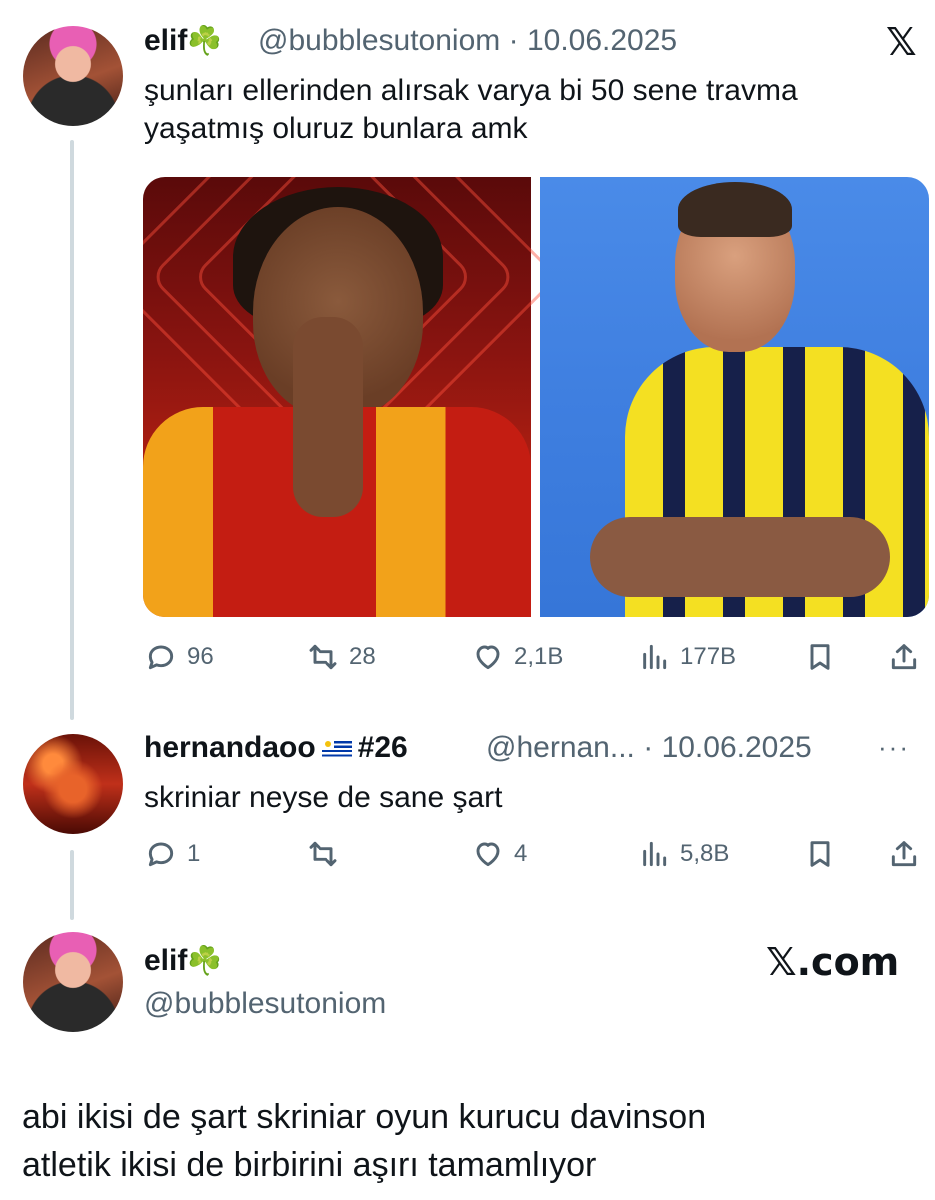 The width and height of the screenshot is (935, 1200). Describe the element at coordinates (833, 962) in the screenshot. I see `x-com-brand: 𝕏.com` at that location.